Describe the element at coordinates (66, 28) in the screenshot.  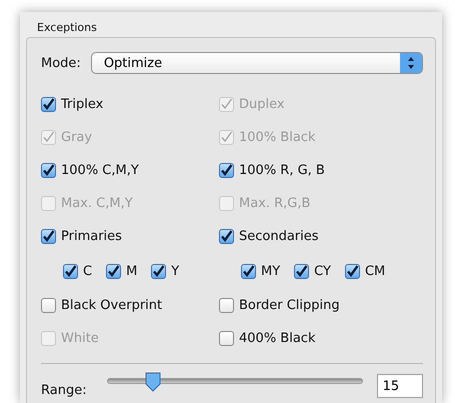
I see `panel-title: Exceptions` at that location.